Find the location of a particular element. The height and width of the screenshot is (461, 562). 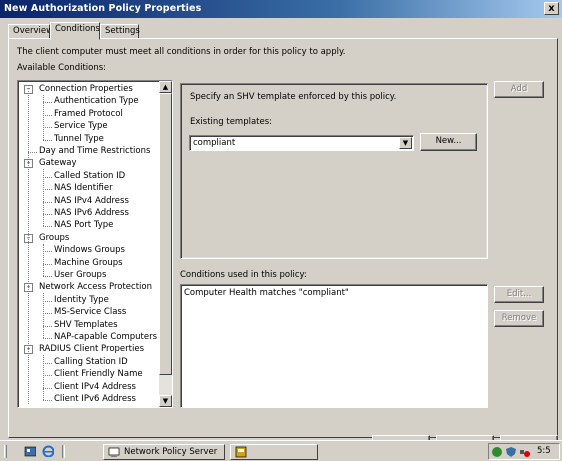

tree-group-item: - Connection Properties is located at coordinates (78, 90).